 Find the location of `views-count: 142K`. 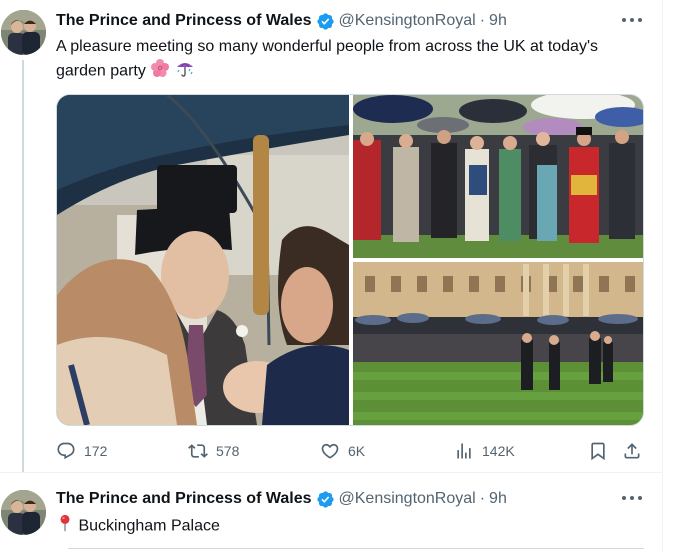

views-count: 142K is located at coordinates (498, 451).